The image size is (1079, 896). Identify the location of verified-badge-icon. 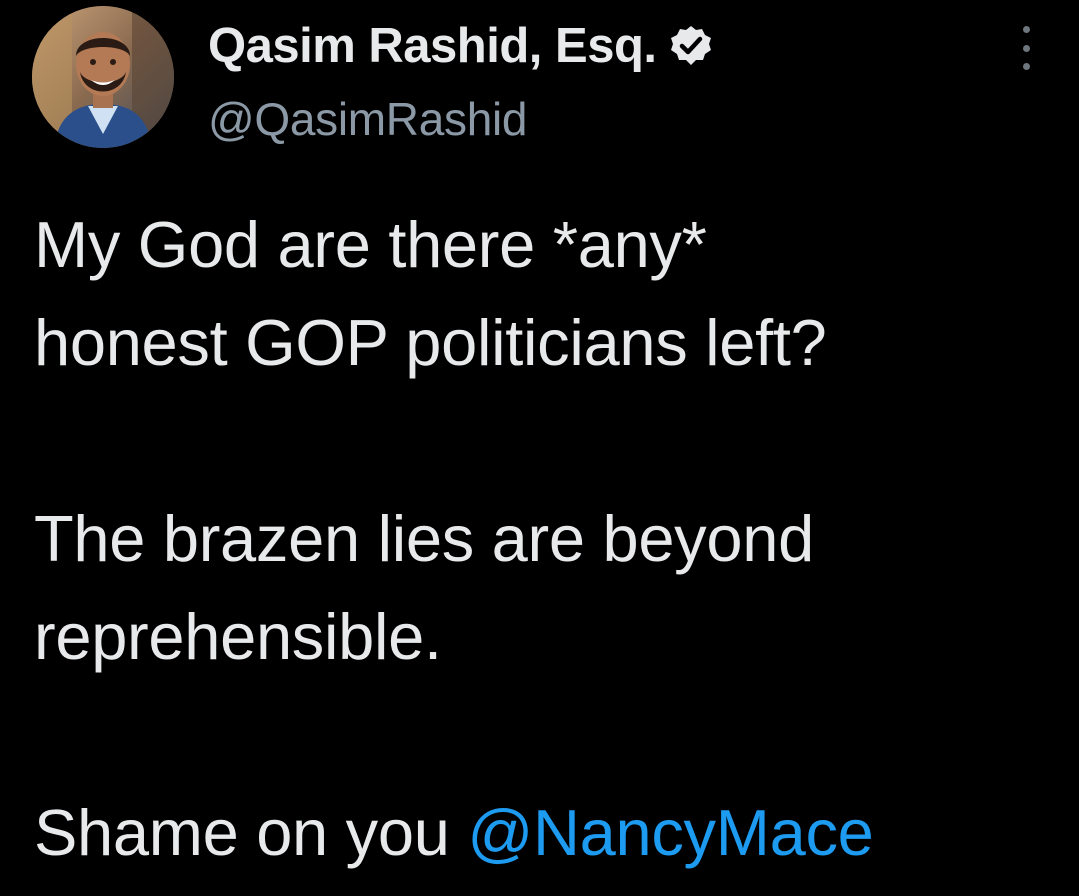
(691, 46).